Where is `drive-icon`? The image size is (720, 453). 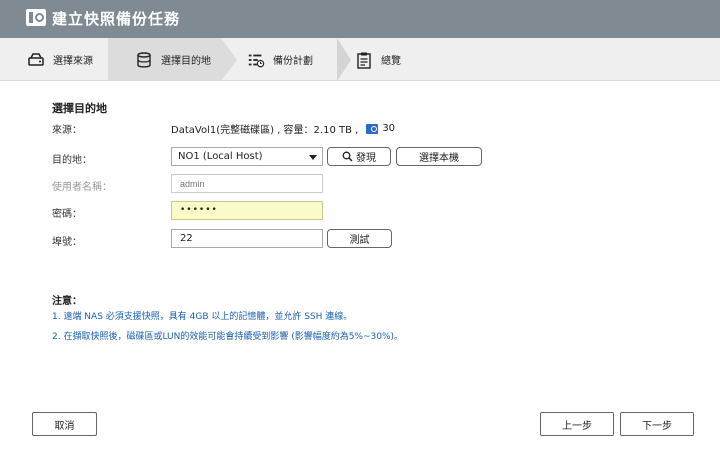 drive-icon is located at coordinates (36, 59).